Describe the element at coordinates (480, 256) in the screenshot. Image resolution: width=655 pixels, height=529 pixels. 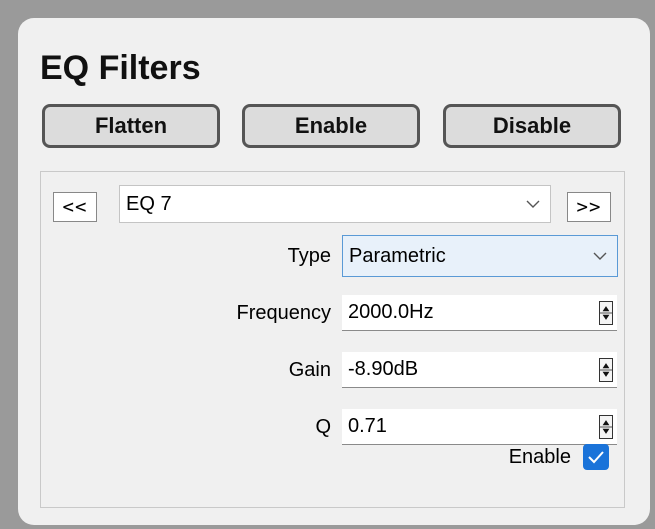
I see `type-select: Parametric` at that location.